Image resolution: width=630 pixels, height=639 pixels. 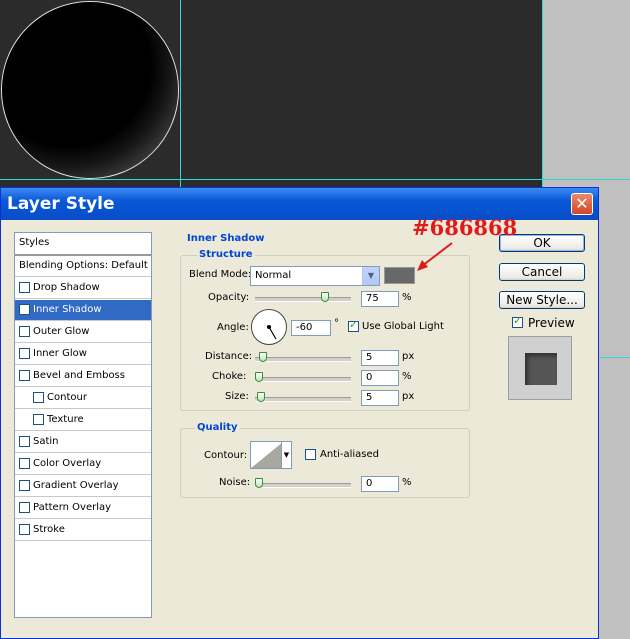 I want to click on style-item: Blending Options: Default, so click(x=83, y=266).